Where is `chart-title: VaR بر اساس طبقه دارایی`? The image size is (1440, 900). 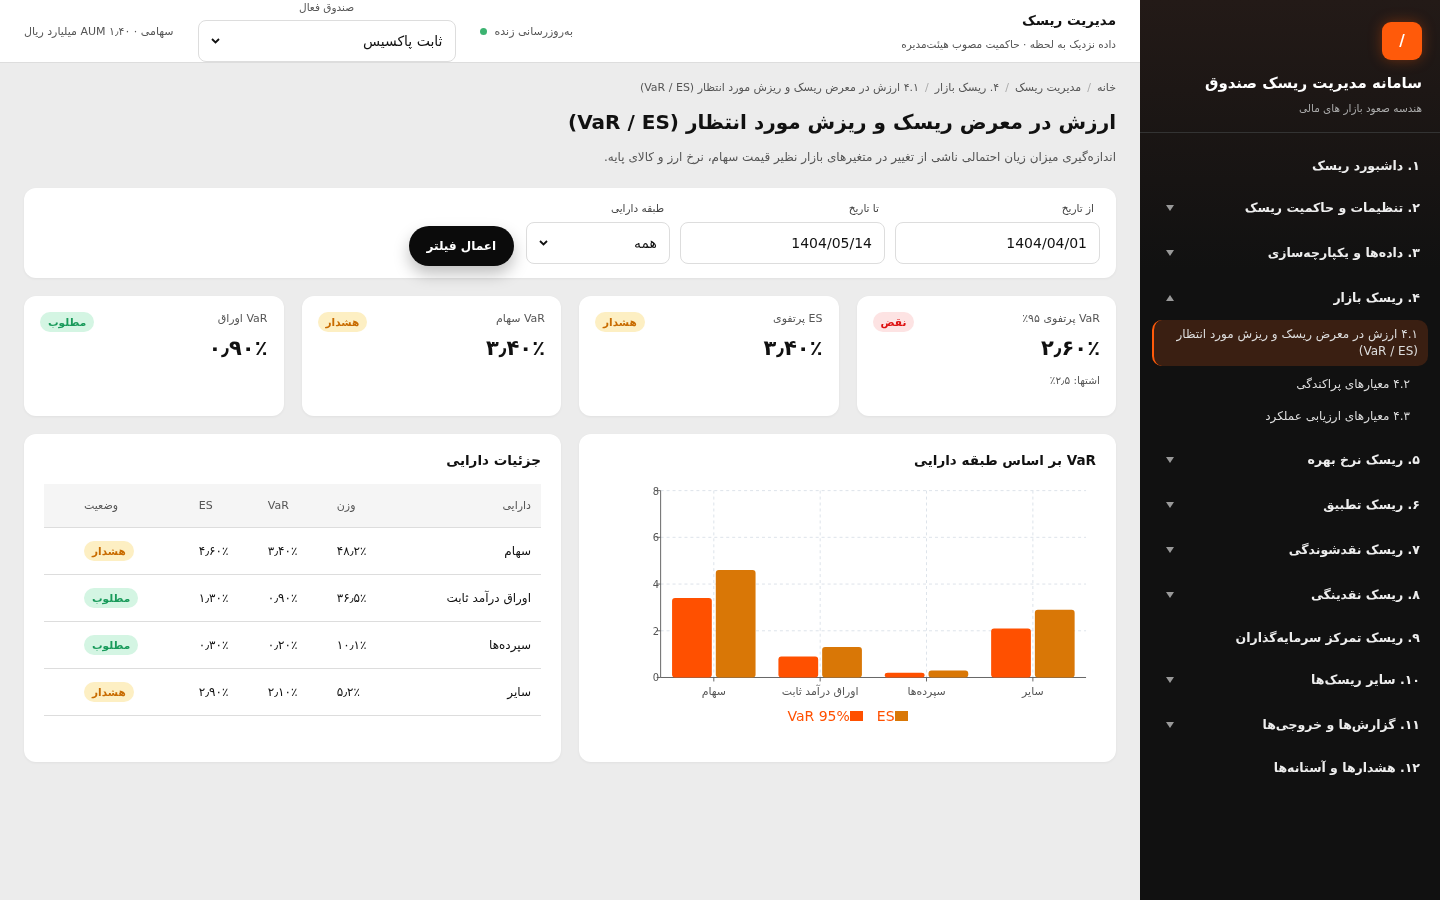 chart-title: VaR بر اساس طبقه دارایی is located at coordinates (1004, 460).